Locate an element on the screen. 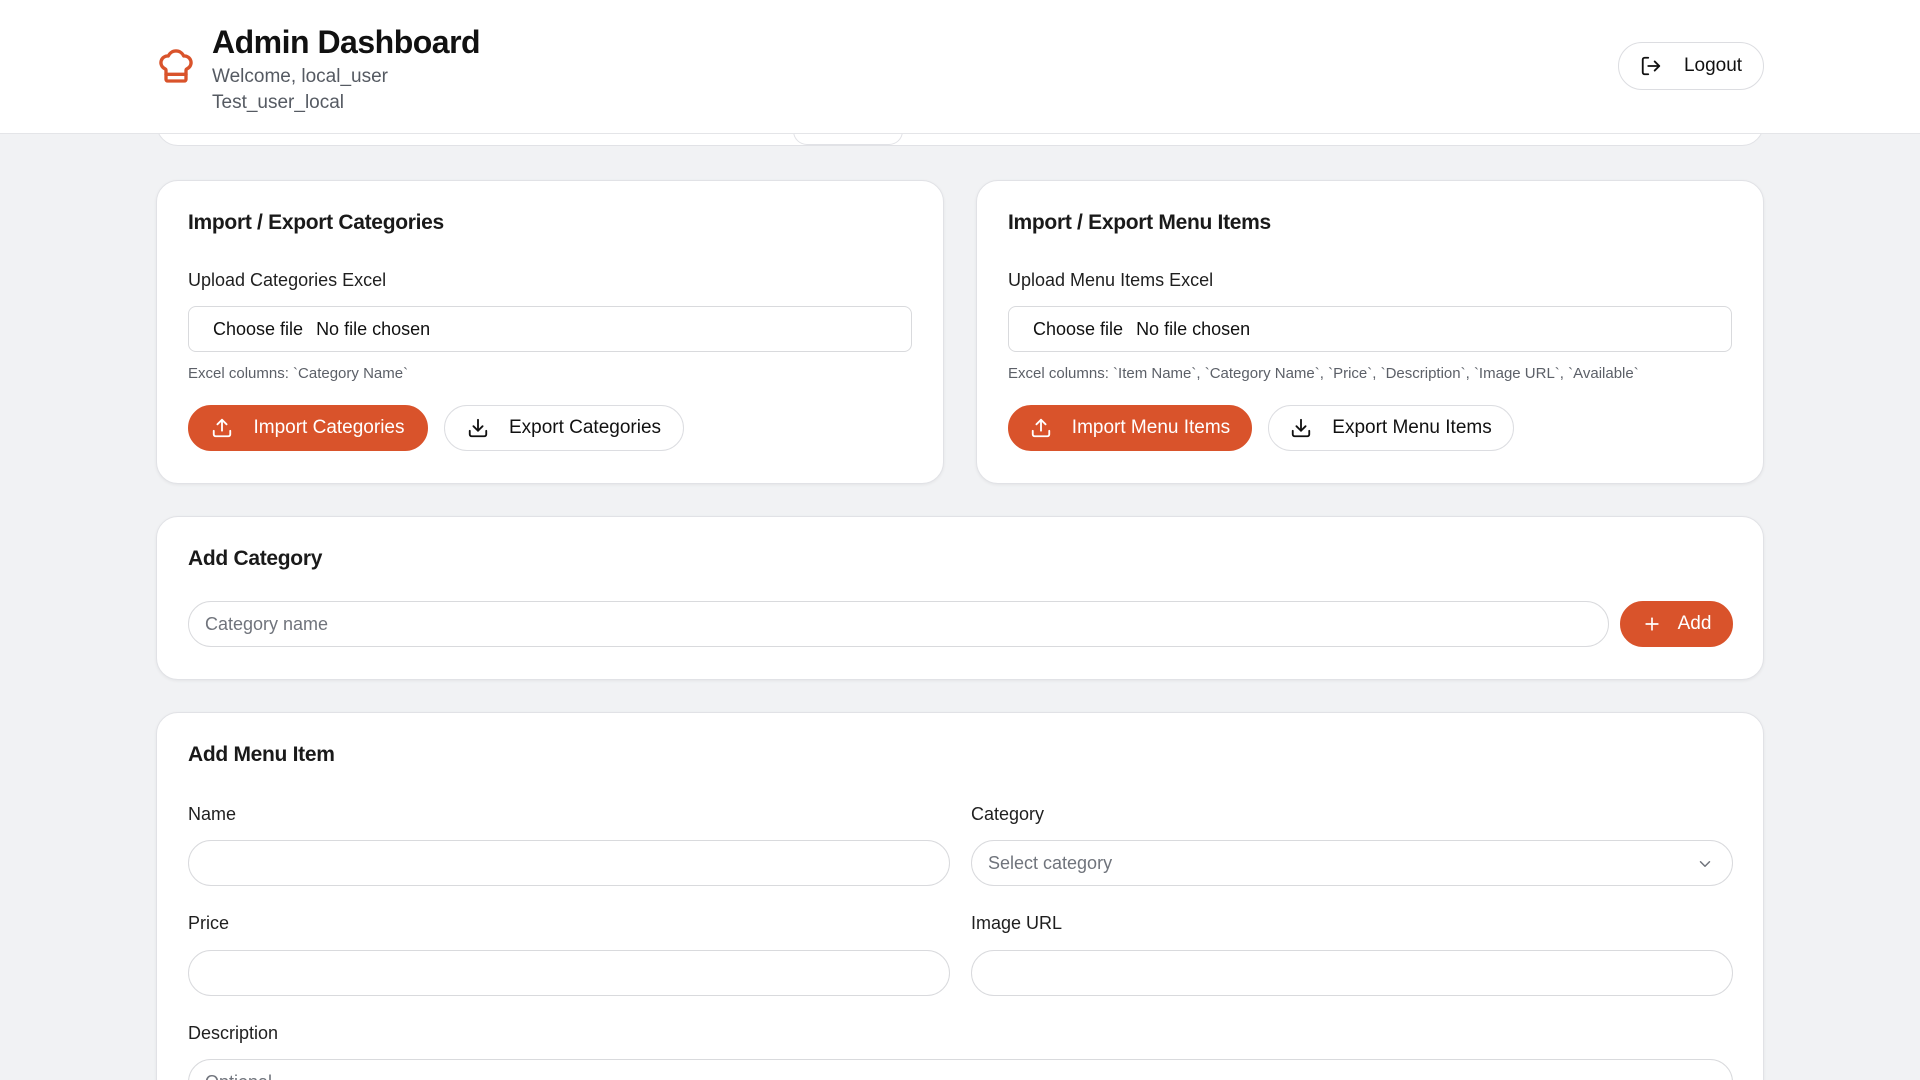 This screenshot has height=1080, width=1920. import-menu-items-button: Import Menu Items is located at coordinates (1130, 428).